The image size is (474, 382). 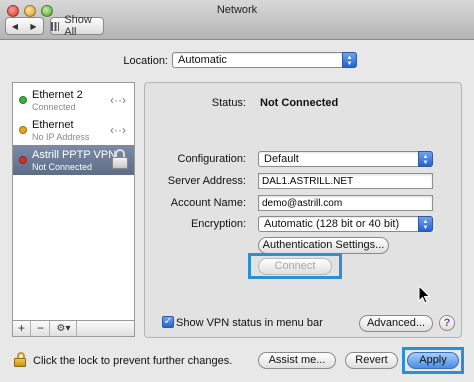 I want to click on service-name: Ethernet 2, so click(x=57, y=95).